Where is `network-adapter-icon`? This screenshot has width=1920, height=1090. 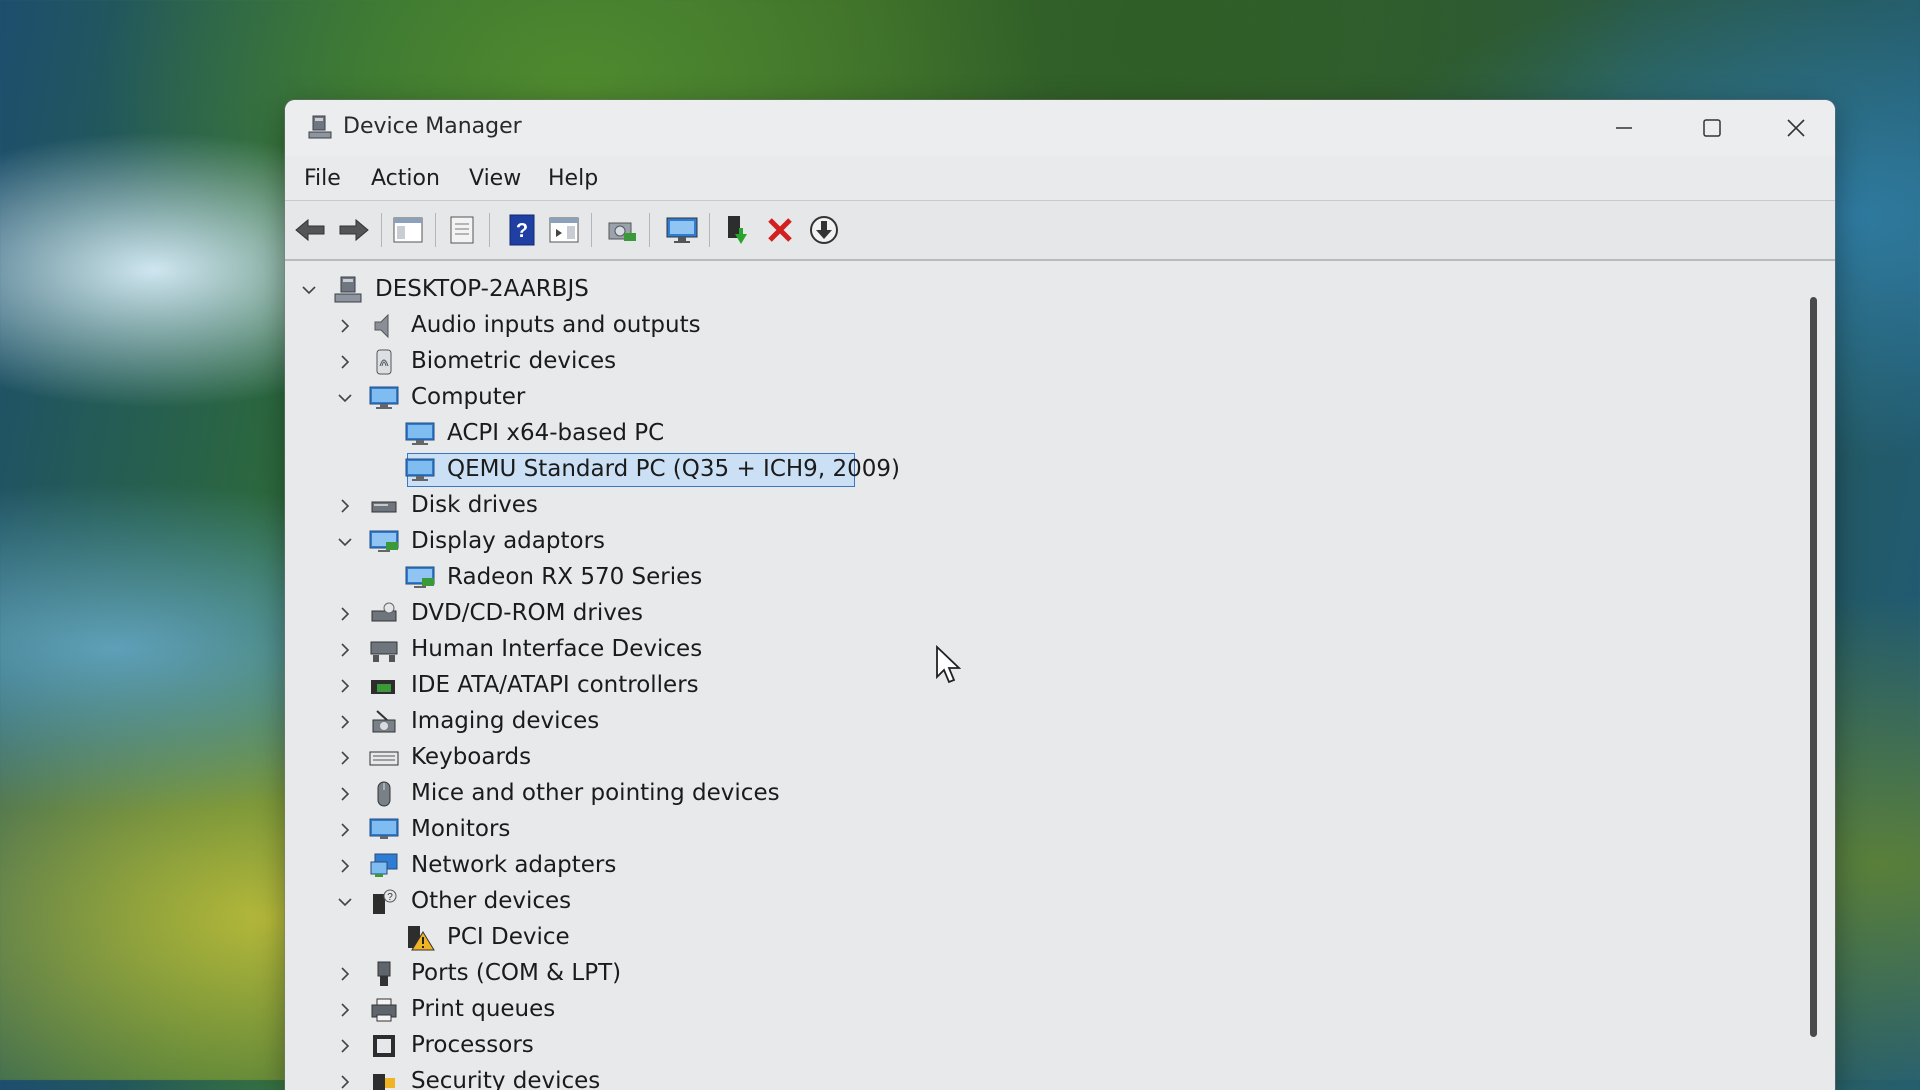 network-adapter-icon is located at coordinates (384, 866).